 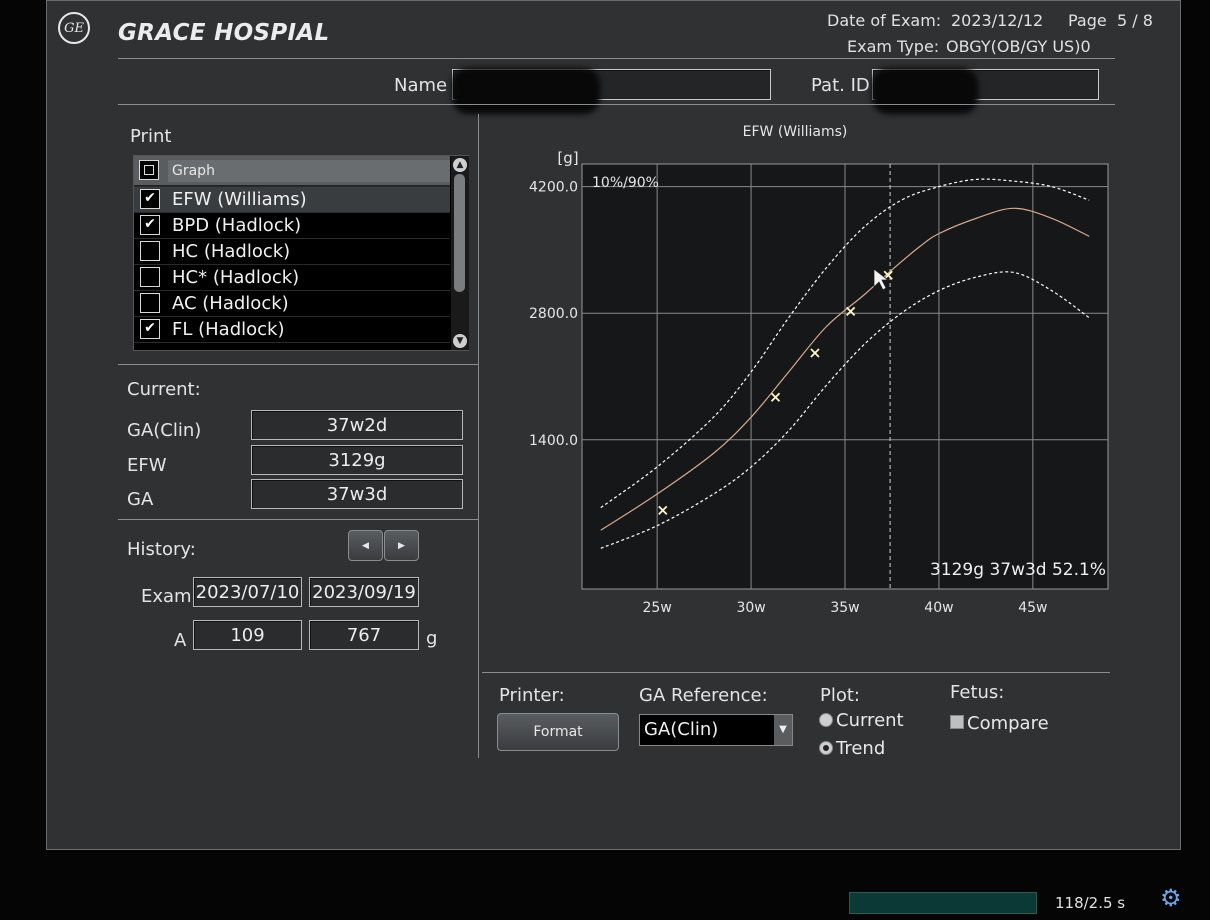 What do you see at coordinates (364, 592) in the screenshot?
I see `history-exam-date-2: 2023/09/19` at bounding box center [364, 592].